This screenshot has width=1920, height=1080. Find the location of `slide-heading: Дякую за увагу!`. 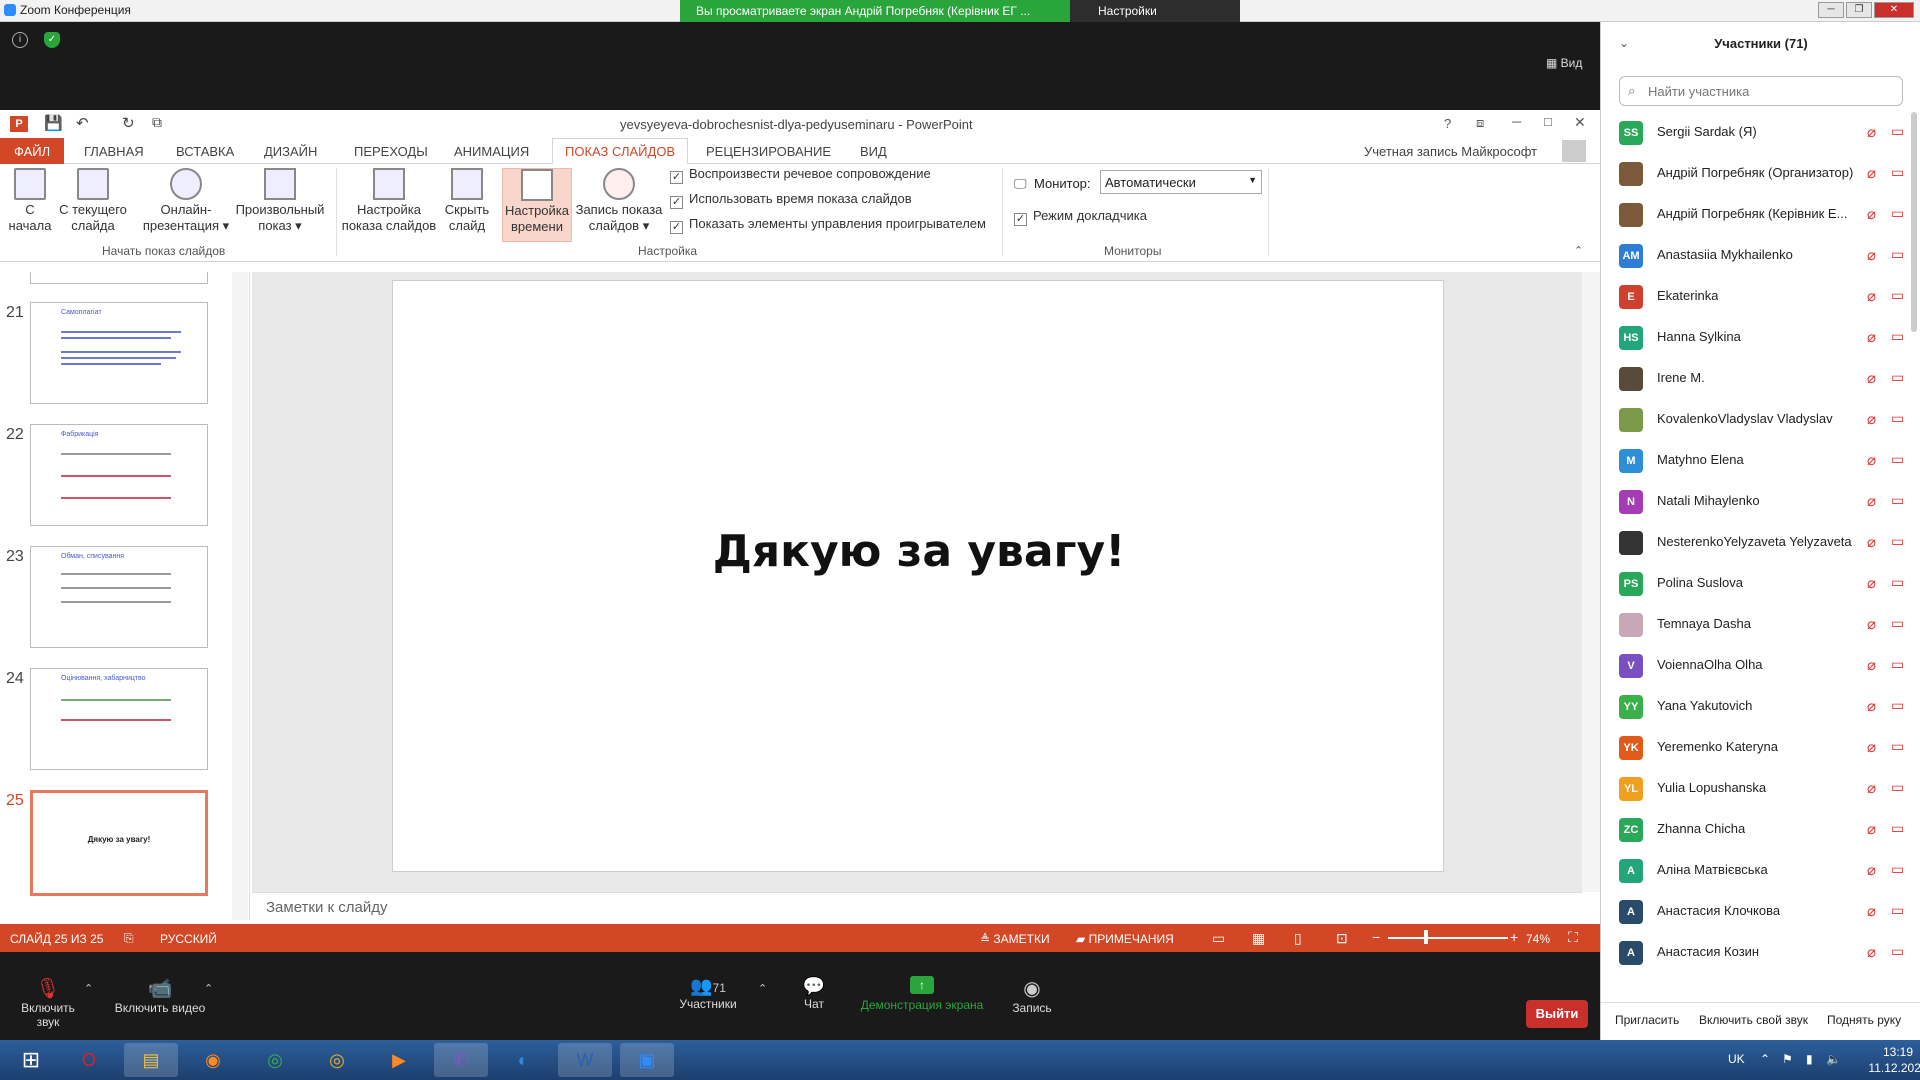

slide-heading: Дякую за увагу! is located at coordinates (919, 551).